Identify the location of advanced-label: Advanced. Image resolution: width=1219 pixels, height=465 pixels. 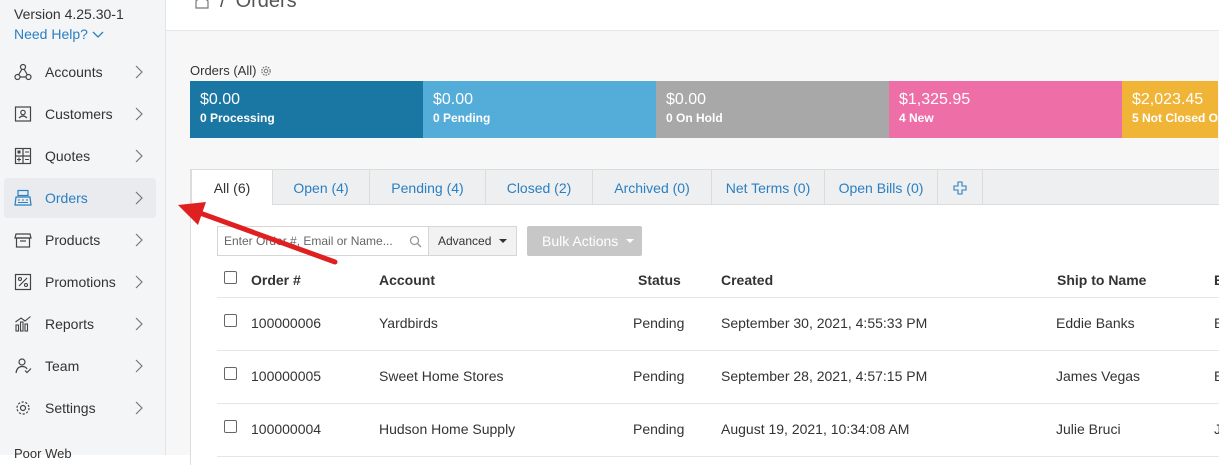
(465, 241).